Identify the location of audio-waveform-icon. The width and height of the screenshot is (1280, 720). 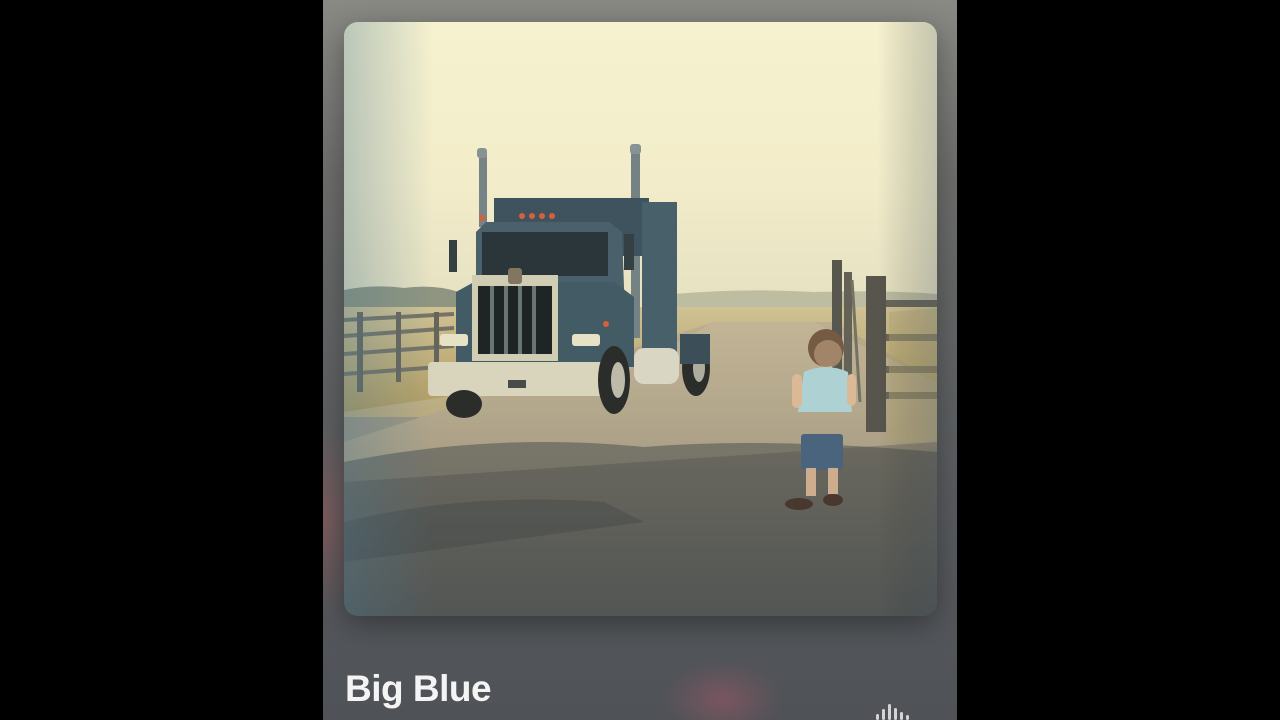
(898, 712).